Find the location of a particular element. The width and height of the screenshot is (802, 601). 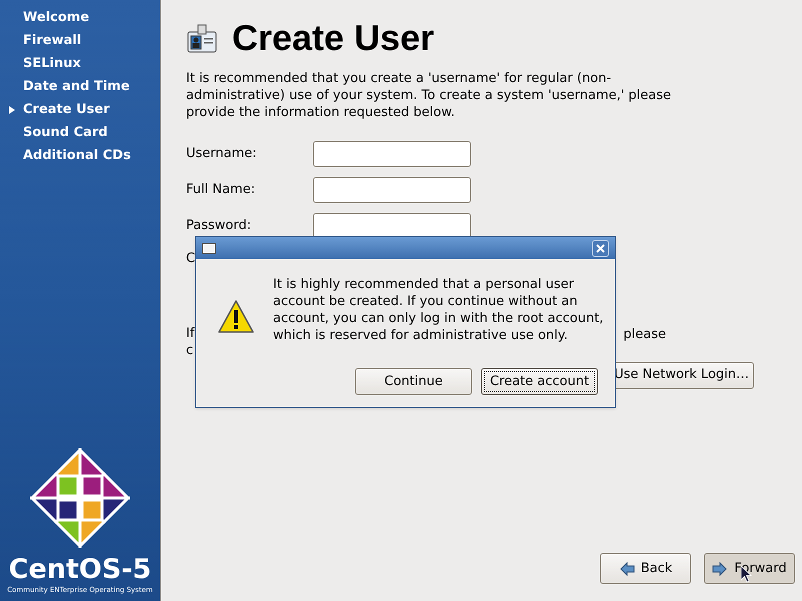

info-text: c is located at coordinates (190, 350).